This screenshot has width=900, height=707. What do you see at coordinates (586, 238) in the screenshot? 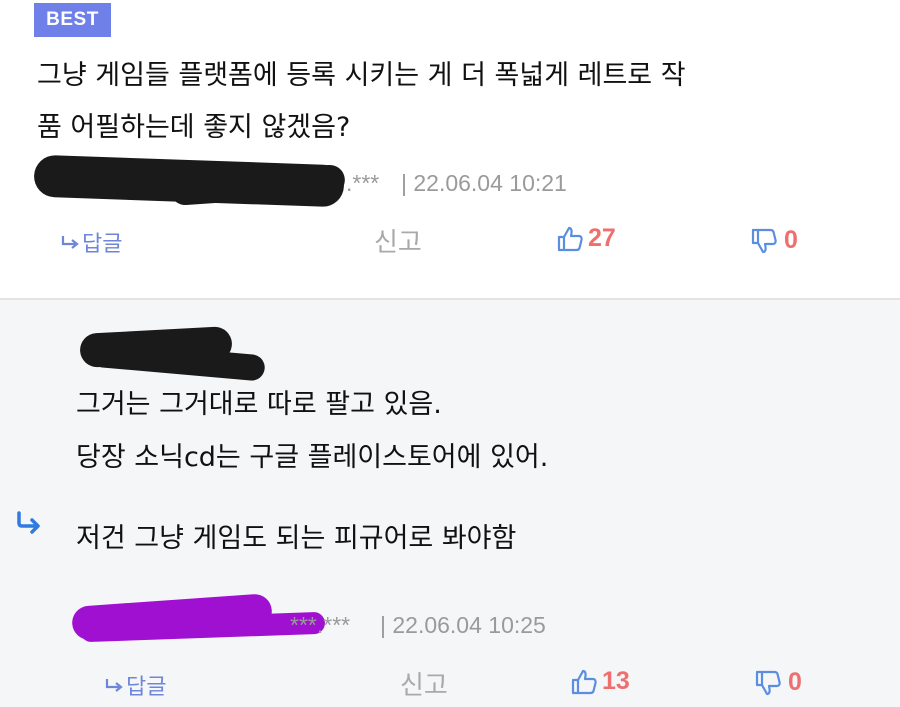
I see `like-button: 27` at bounding box center [586, 238].